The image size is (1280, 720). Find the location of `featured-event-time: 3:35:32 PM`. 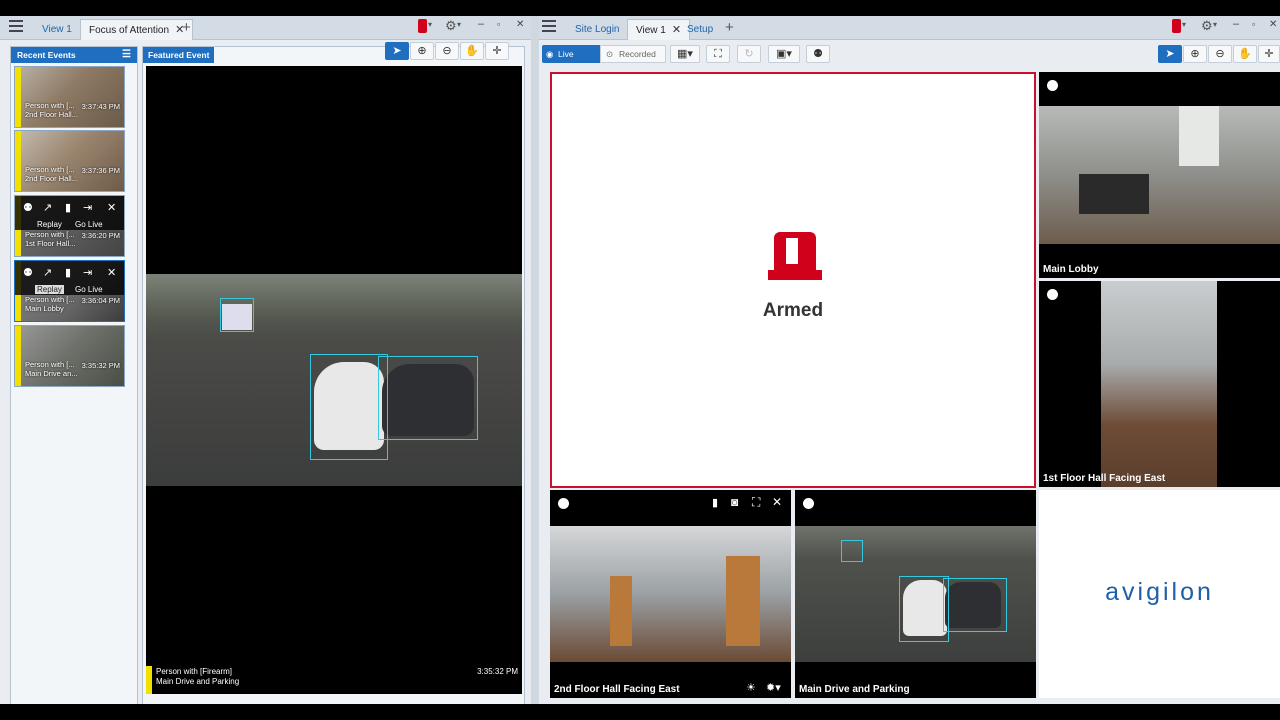

featured-event-time: 3:35:32 PM is located at coordinates (497, 671).